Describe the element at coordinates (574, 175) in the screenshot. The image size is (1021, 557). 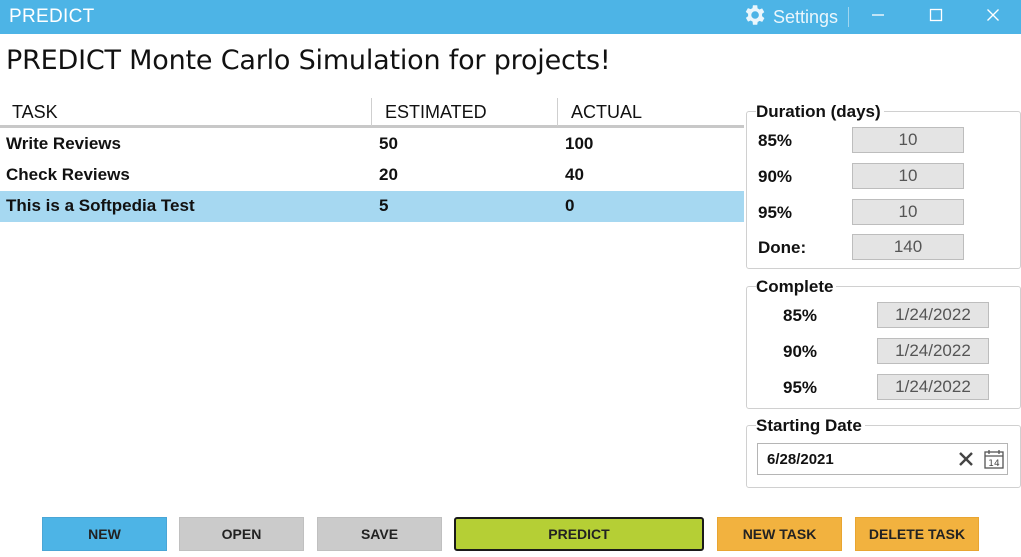
I see `actual-cell: 40` at that location.